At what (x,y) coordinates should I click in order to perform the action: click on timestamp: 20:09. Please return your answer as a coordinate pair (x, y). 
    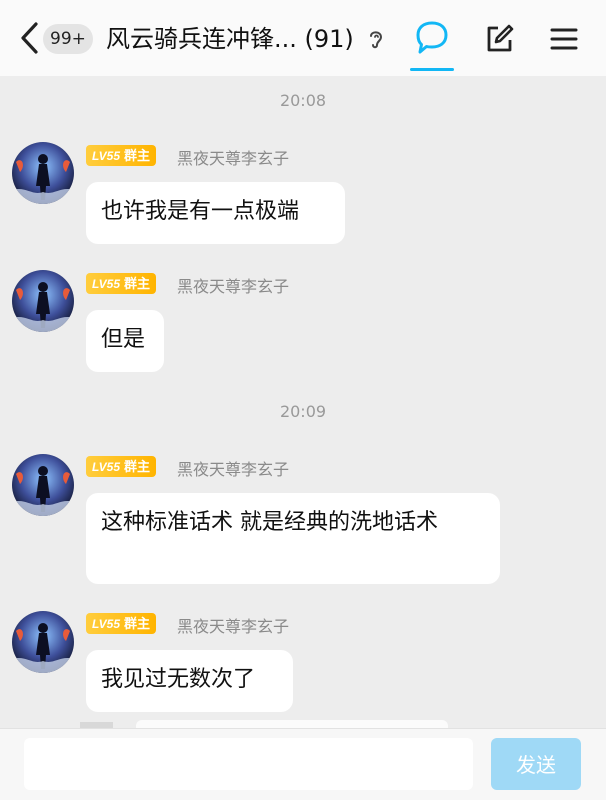
    Looking at the image, I should click on (303, 411).